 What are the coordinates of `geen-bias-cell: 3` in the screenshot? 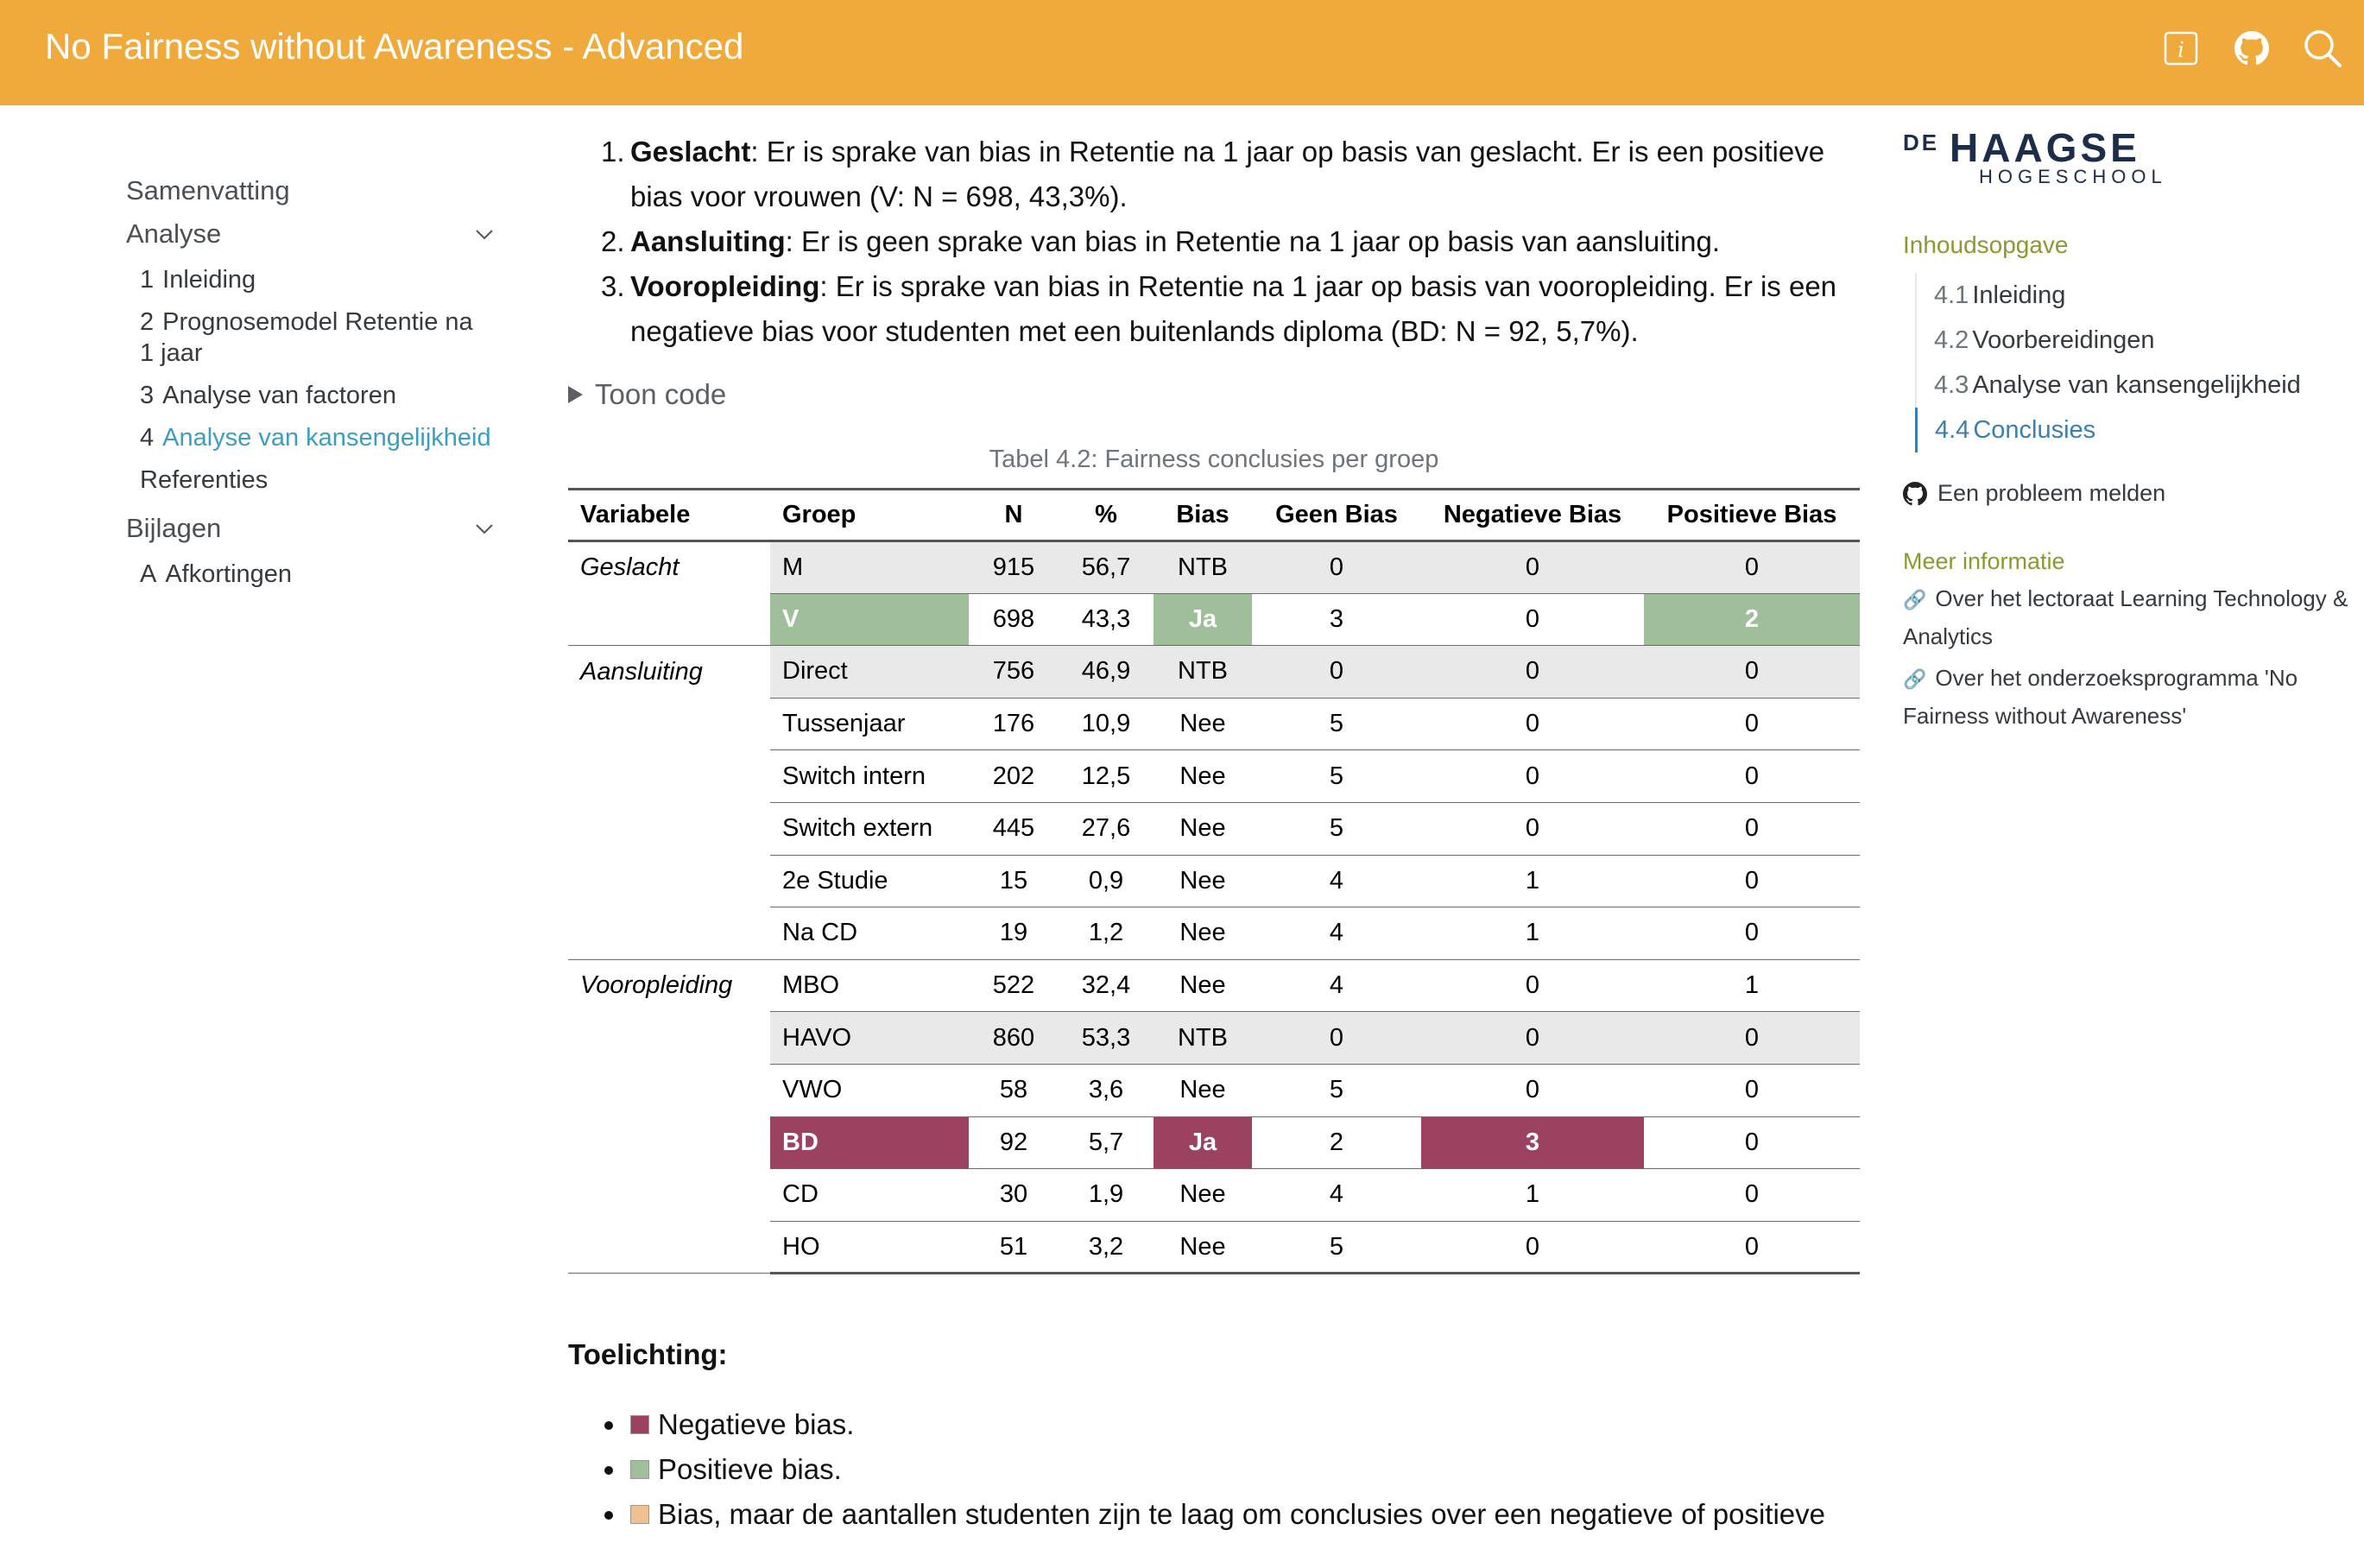 It's located at (1336, 620).